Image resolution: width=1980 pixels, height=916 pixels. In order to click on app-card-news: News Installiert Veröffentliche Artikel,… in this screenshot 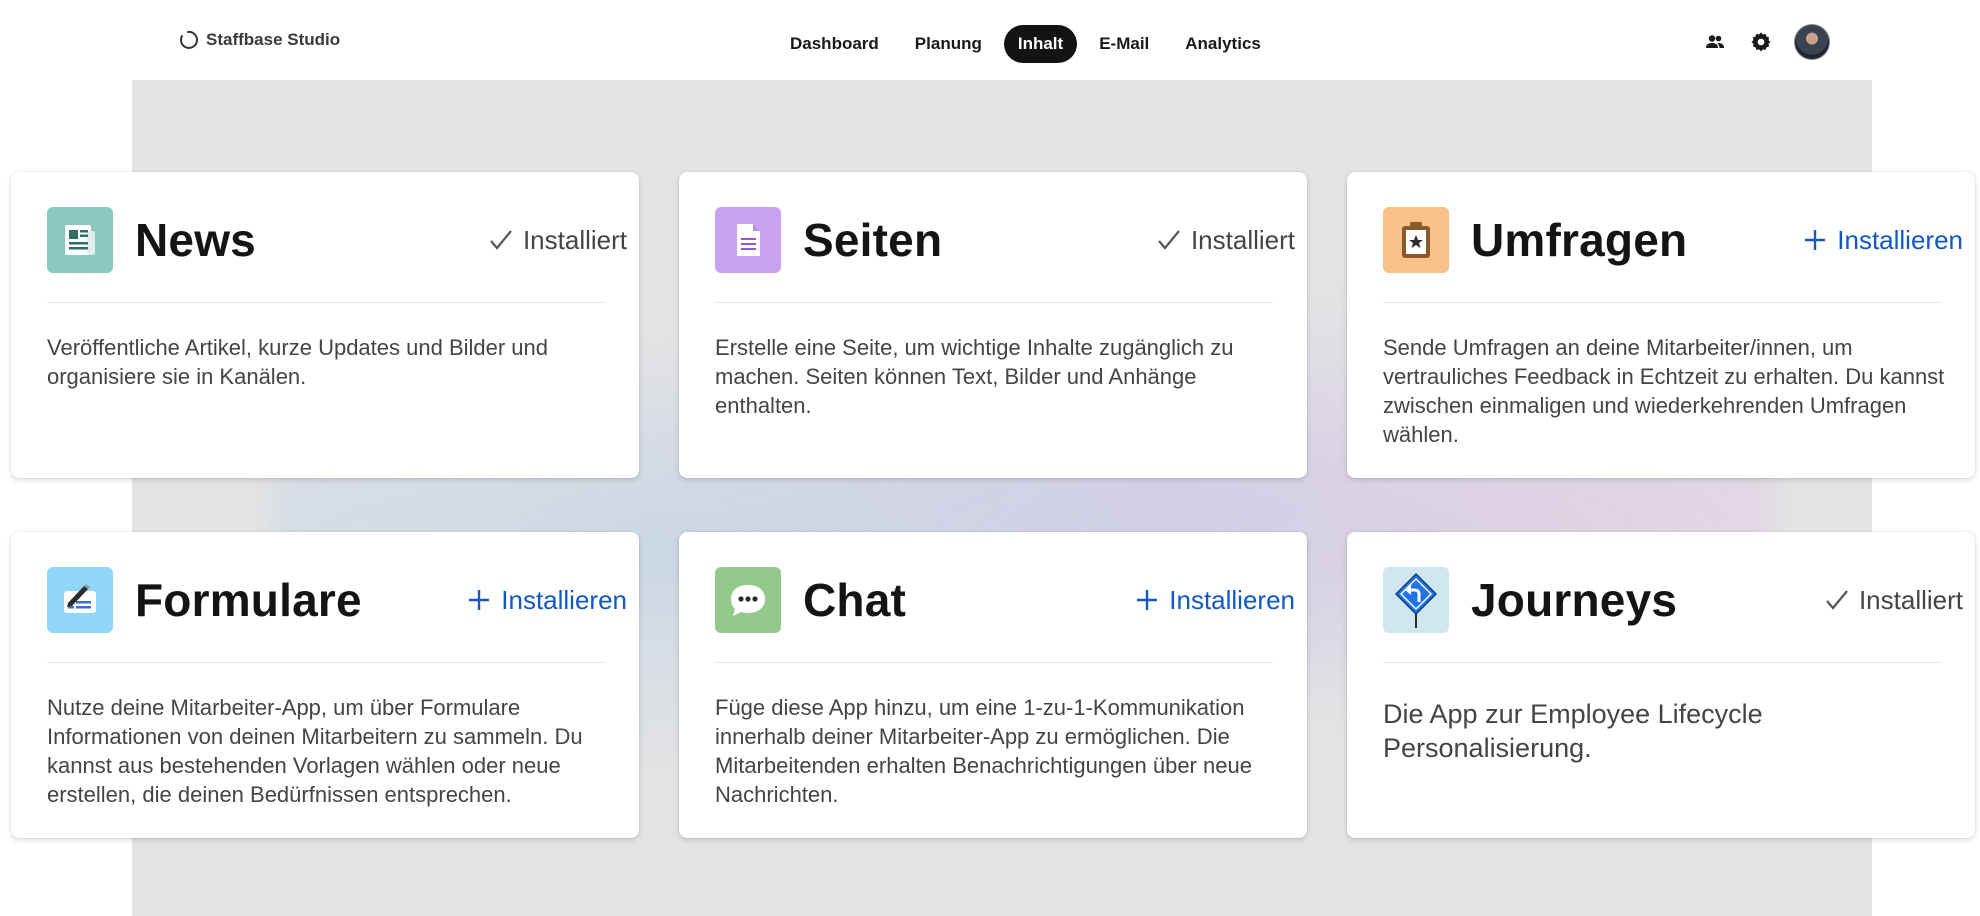, I will do `click(325, 325)`.